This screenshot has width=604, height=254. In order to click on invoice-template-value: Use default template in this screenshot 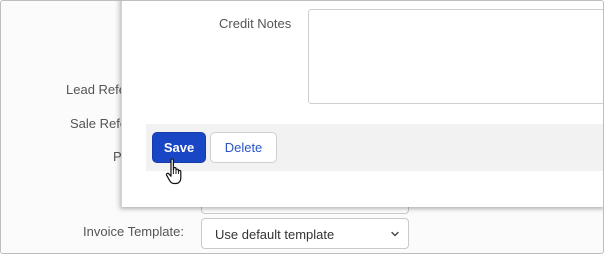, I will do `click(275, 234)`.